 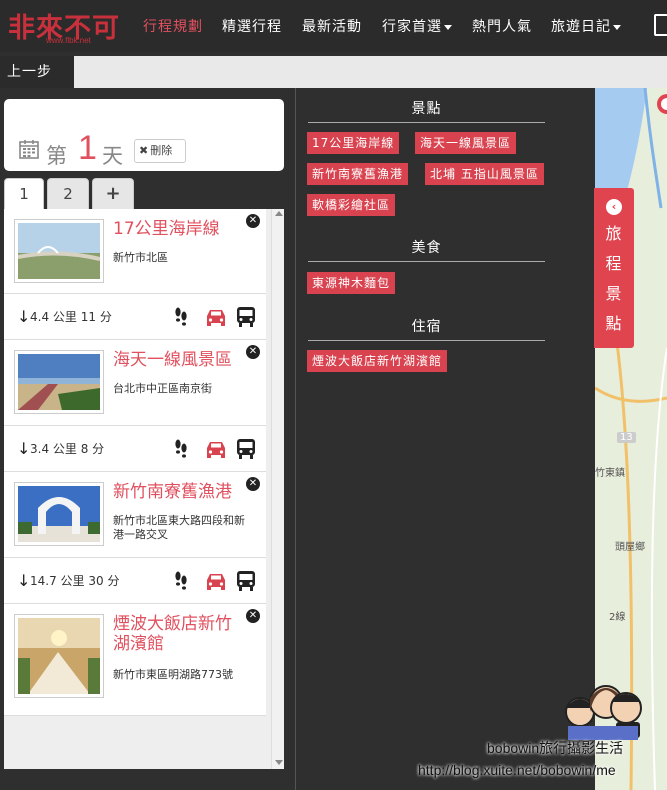 What do you see at coordinates (135, 581) in the screenshot?
I see `transit-row: ↓ 14.7 公里 30 分` at bounding box center [135, 581].